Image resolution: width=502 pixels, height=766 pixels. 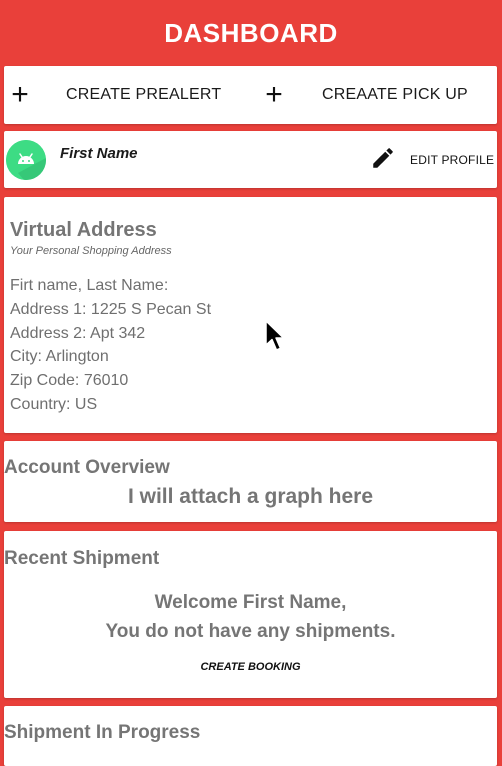 I want to click on address-line-1: Address 1: 1225 S Pecan St, so click(x=111, y=309).